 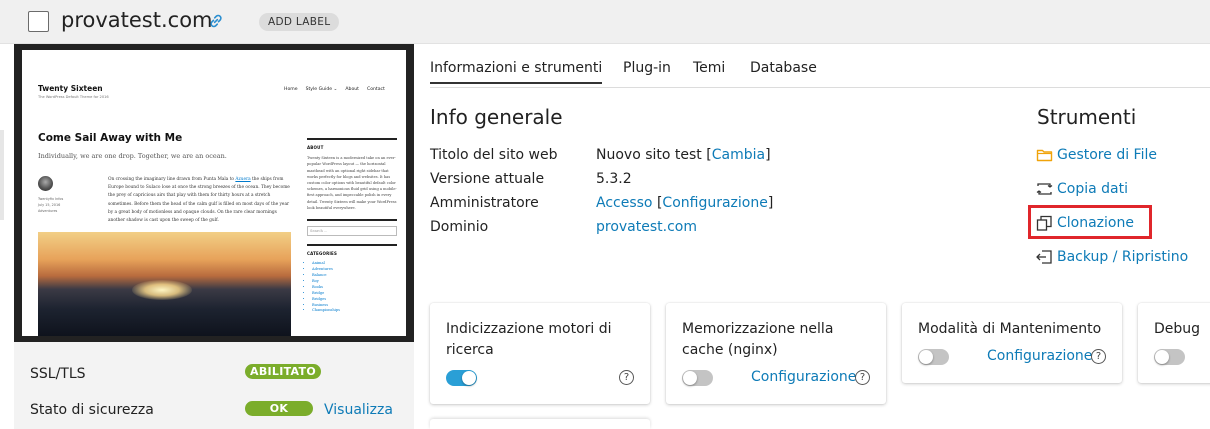 I want to click on preview-post-meta: Twentyfix Infos July 15, 2016 Adventures, so click(x=50, y=205).